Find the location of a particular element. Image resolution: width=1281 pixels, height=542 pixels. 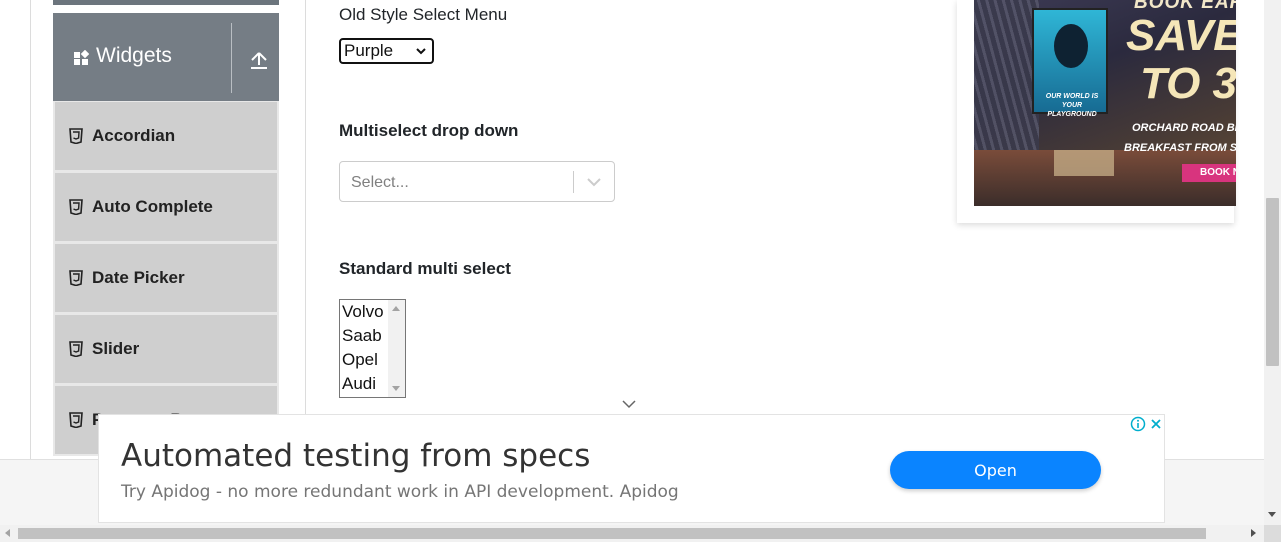

banner-open-button: Open is located at coordinates (995, 470).